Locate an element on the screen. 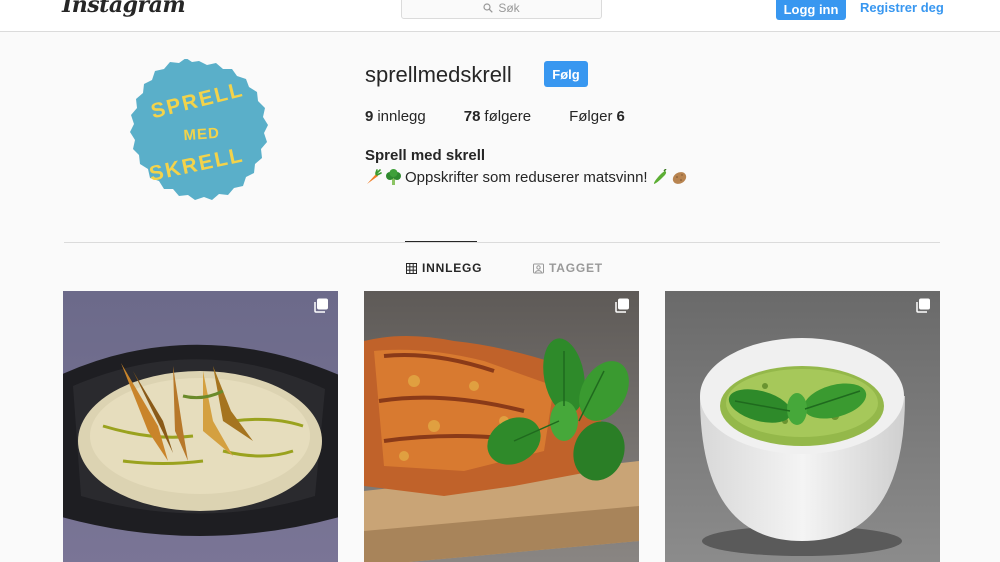 The height and width of the screenshot is (562, 1000). tab-tagged: TAGGET is located at coordinates (568, 268).